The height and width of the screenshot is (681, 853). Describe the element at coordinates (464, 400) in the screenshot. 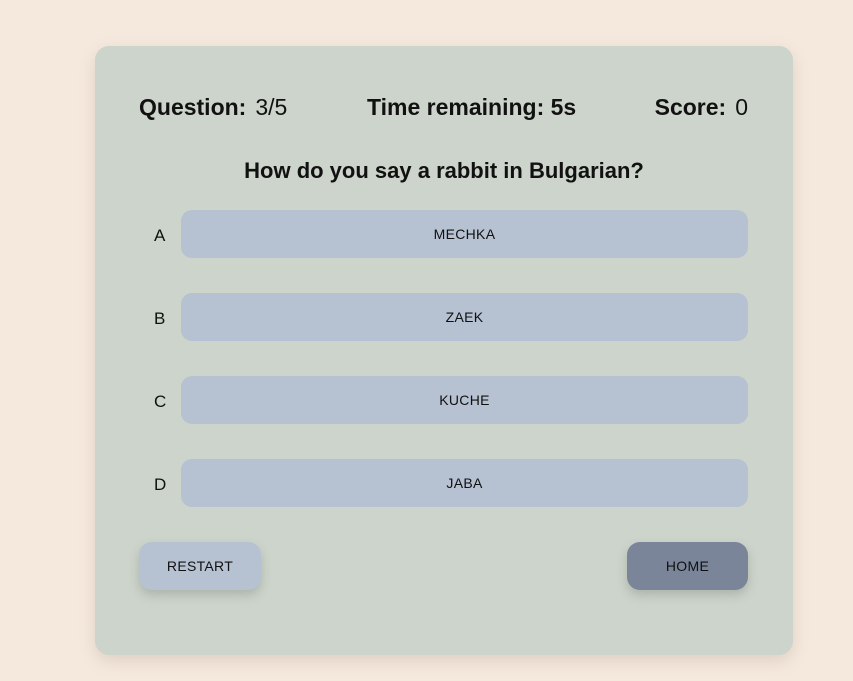

I see `answer-button-c: KUCHE` at that location.